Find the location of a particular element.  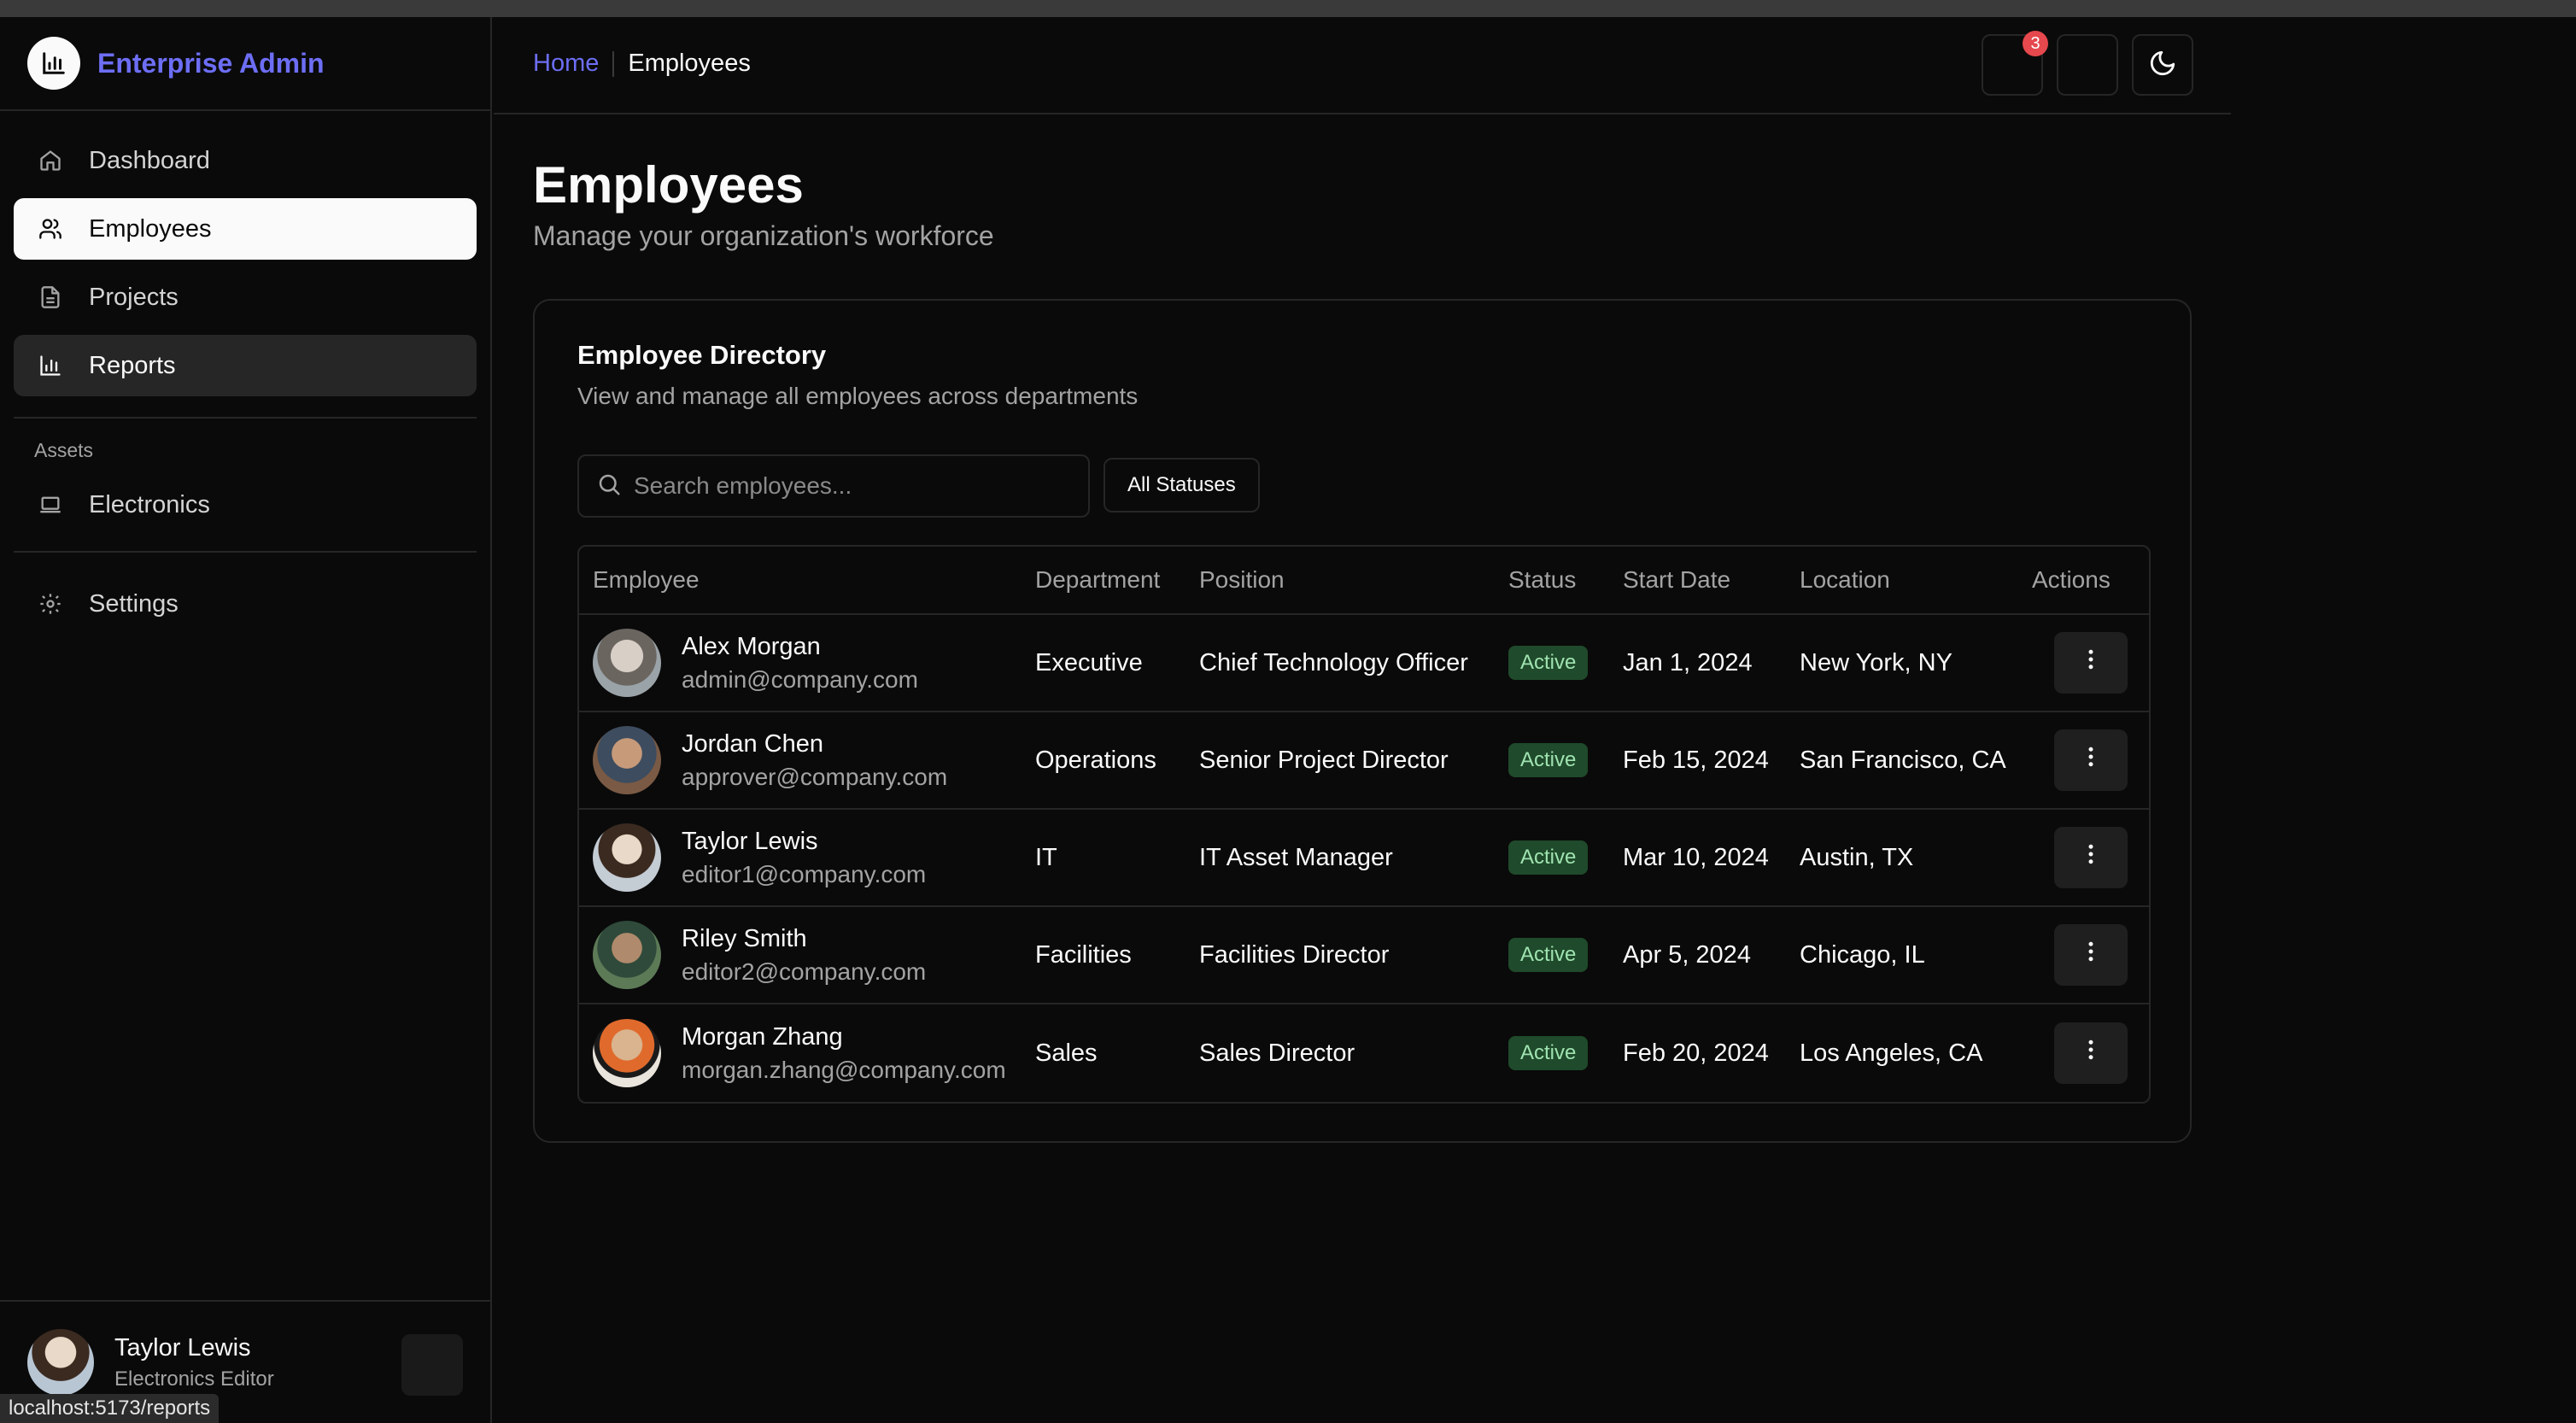

sidebar-item-projects: Projects is located at coordinates (245, 297).